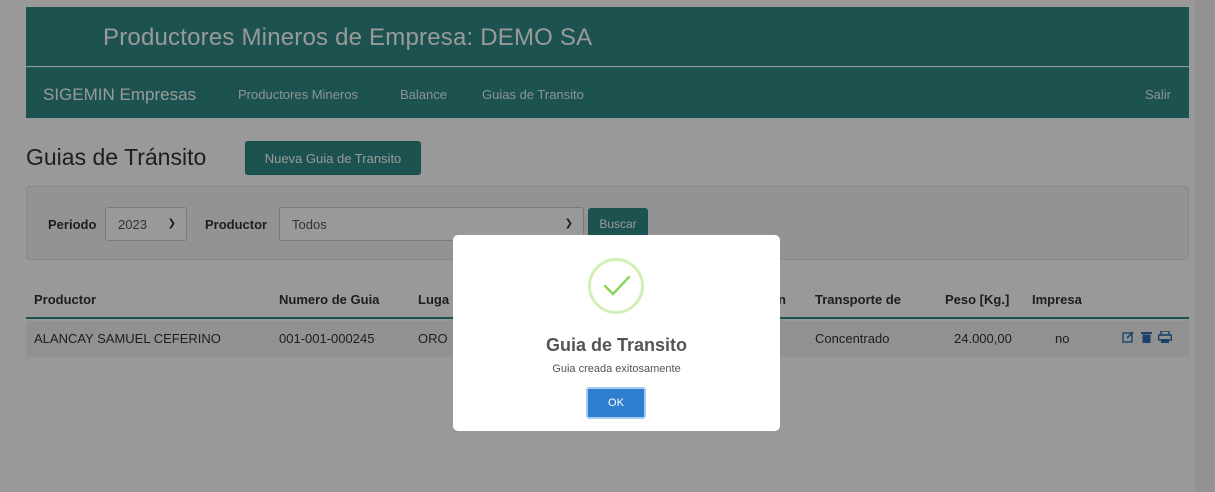 The image size is (1215, 492). I want to click on success-check-icon, so click(616, 286).